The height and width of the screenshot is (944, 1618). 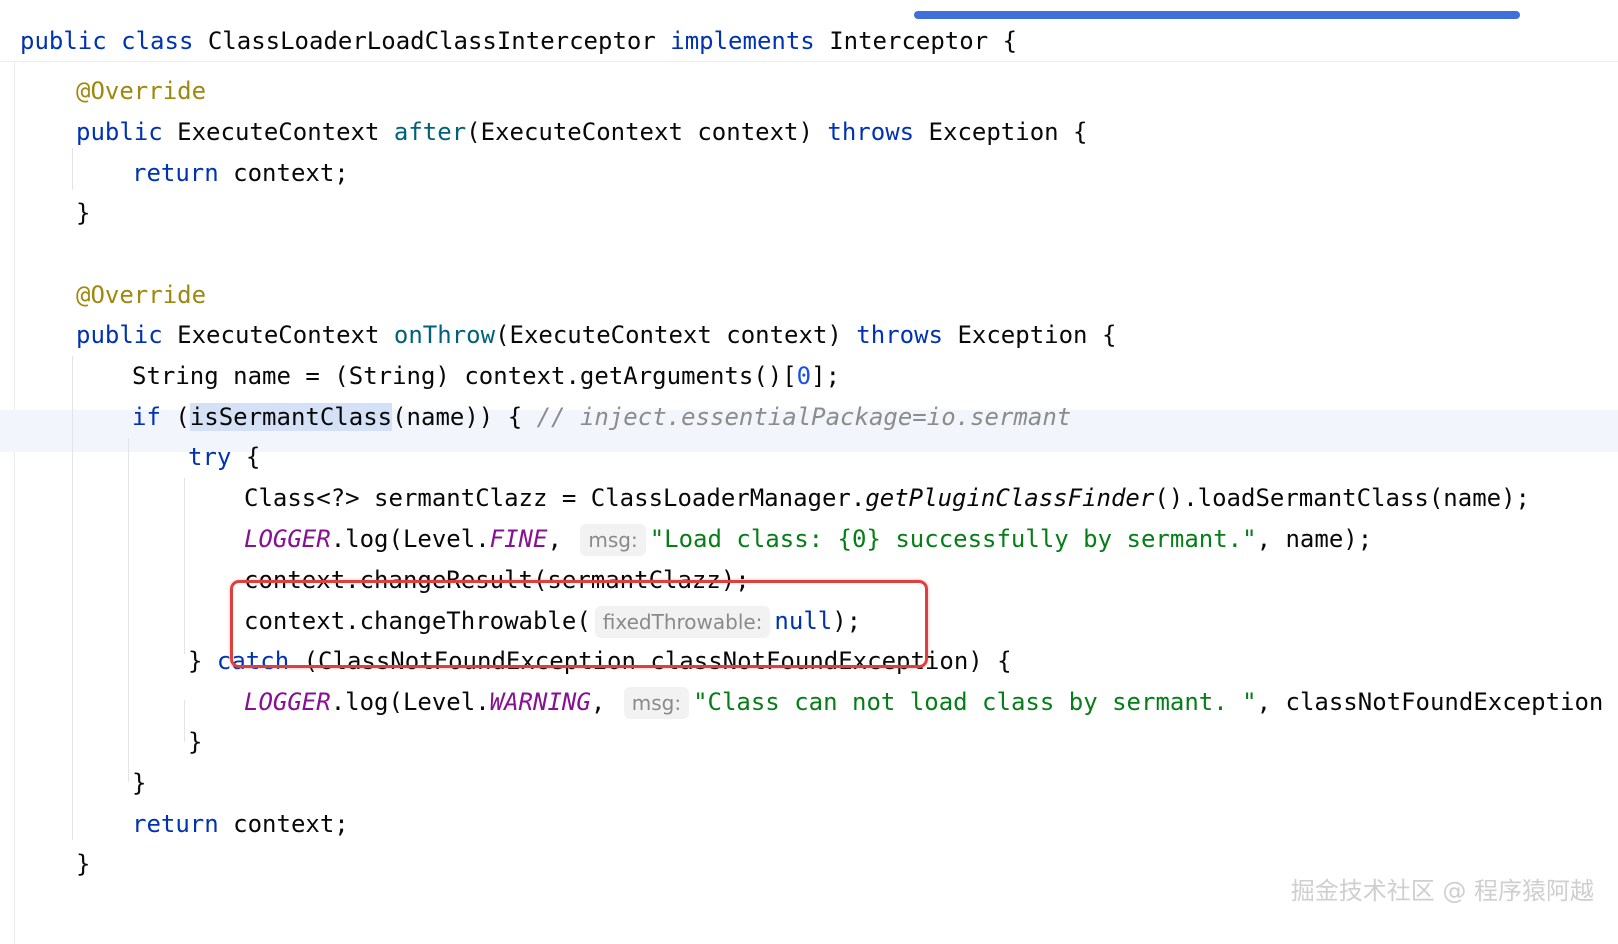 I want to click on keyword: implements, so click(x=742, y=41).